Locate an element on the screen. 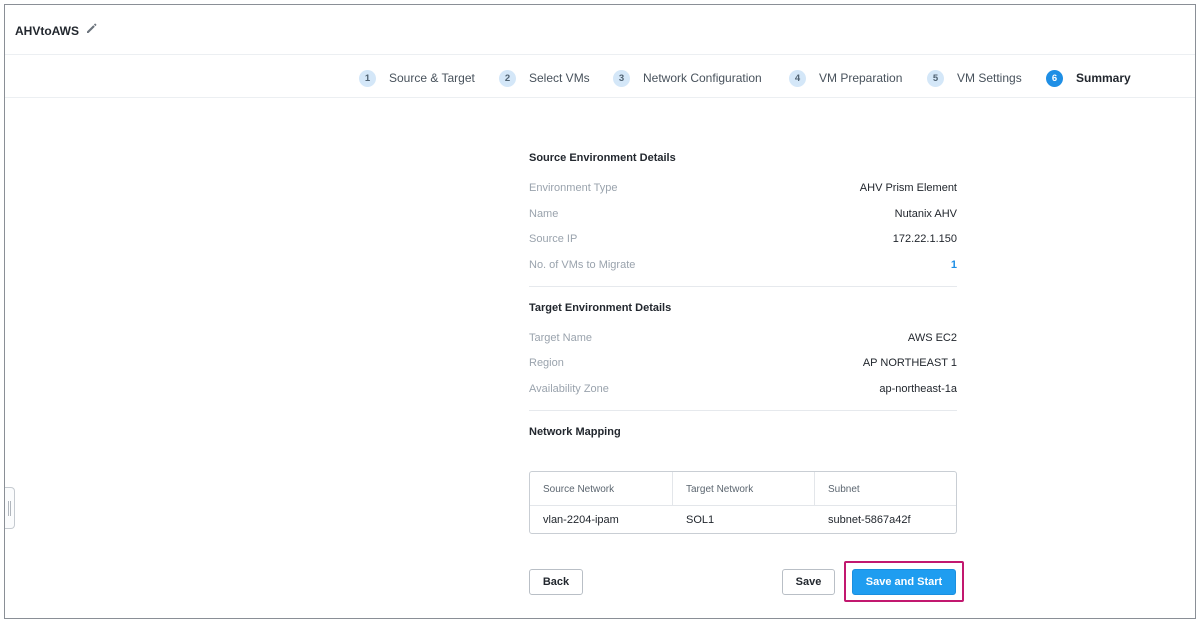  step-number: 5 is located at coordinates (935, 78).